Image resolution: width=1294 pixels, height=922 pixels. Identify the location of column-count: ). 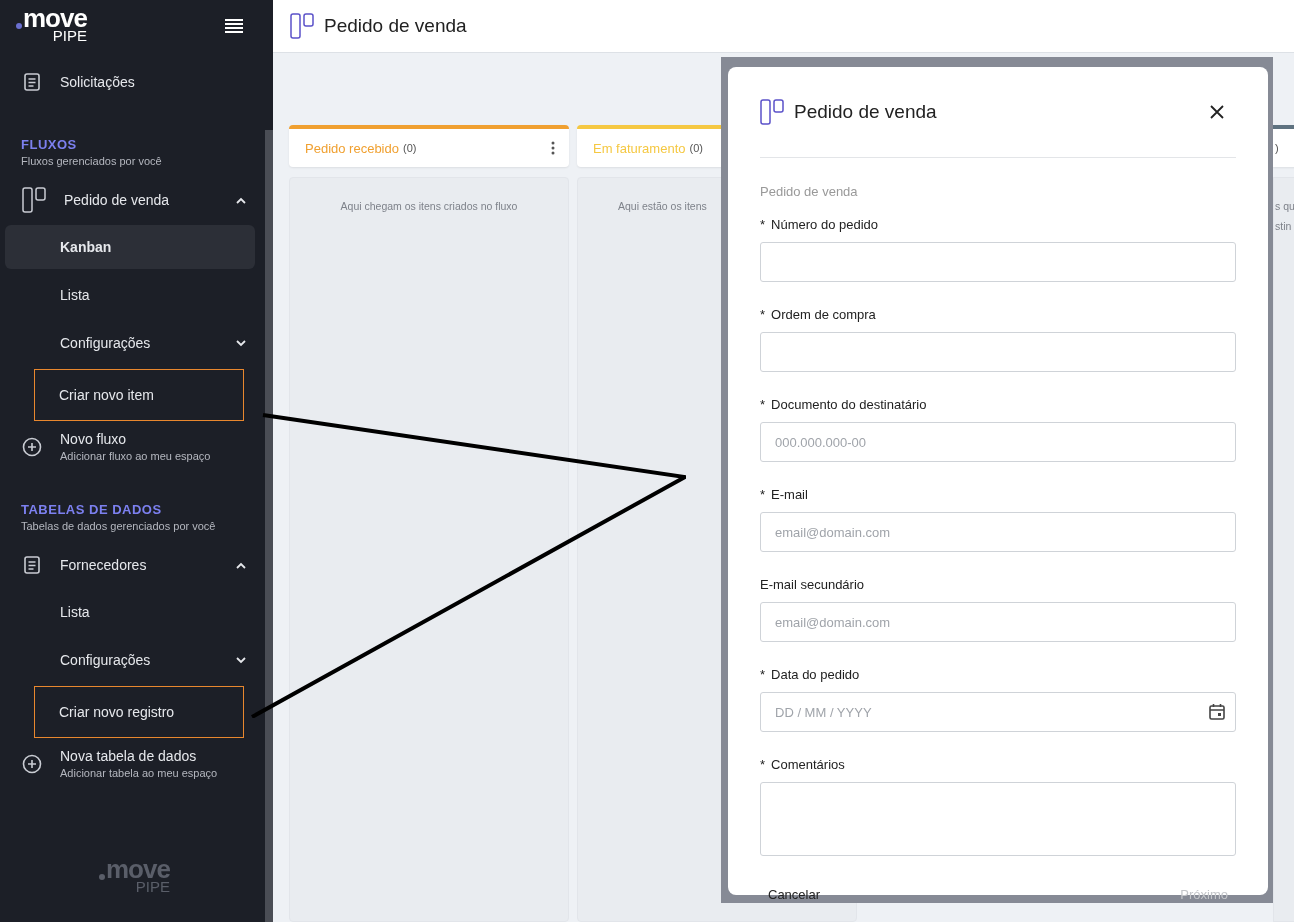
(1277, 148).